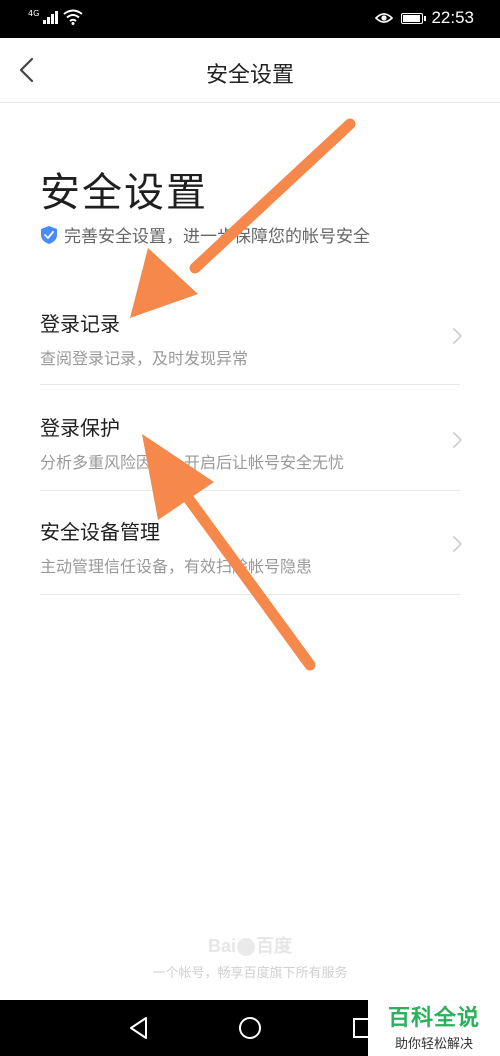  Describe the element at coordinates (274, 946) in the screenshot. I see `logo-text-chinese: 百度` at that location.